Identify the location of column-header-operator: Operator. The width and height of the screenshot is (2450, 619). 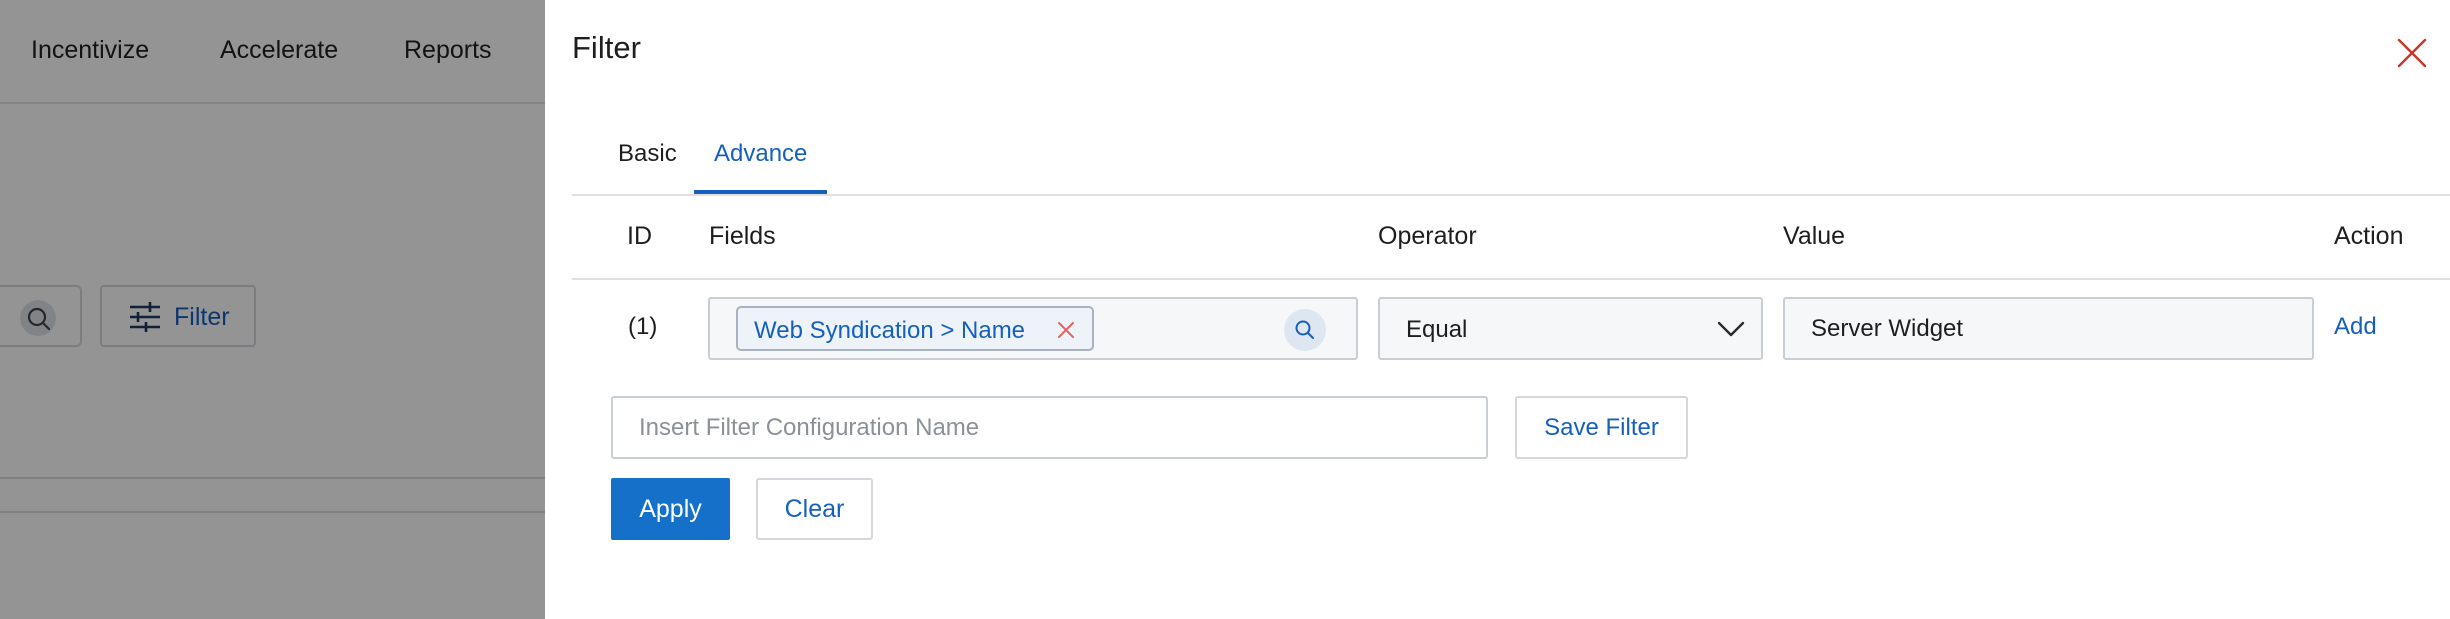
(1427, 236).